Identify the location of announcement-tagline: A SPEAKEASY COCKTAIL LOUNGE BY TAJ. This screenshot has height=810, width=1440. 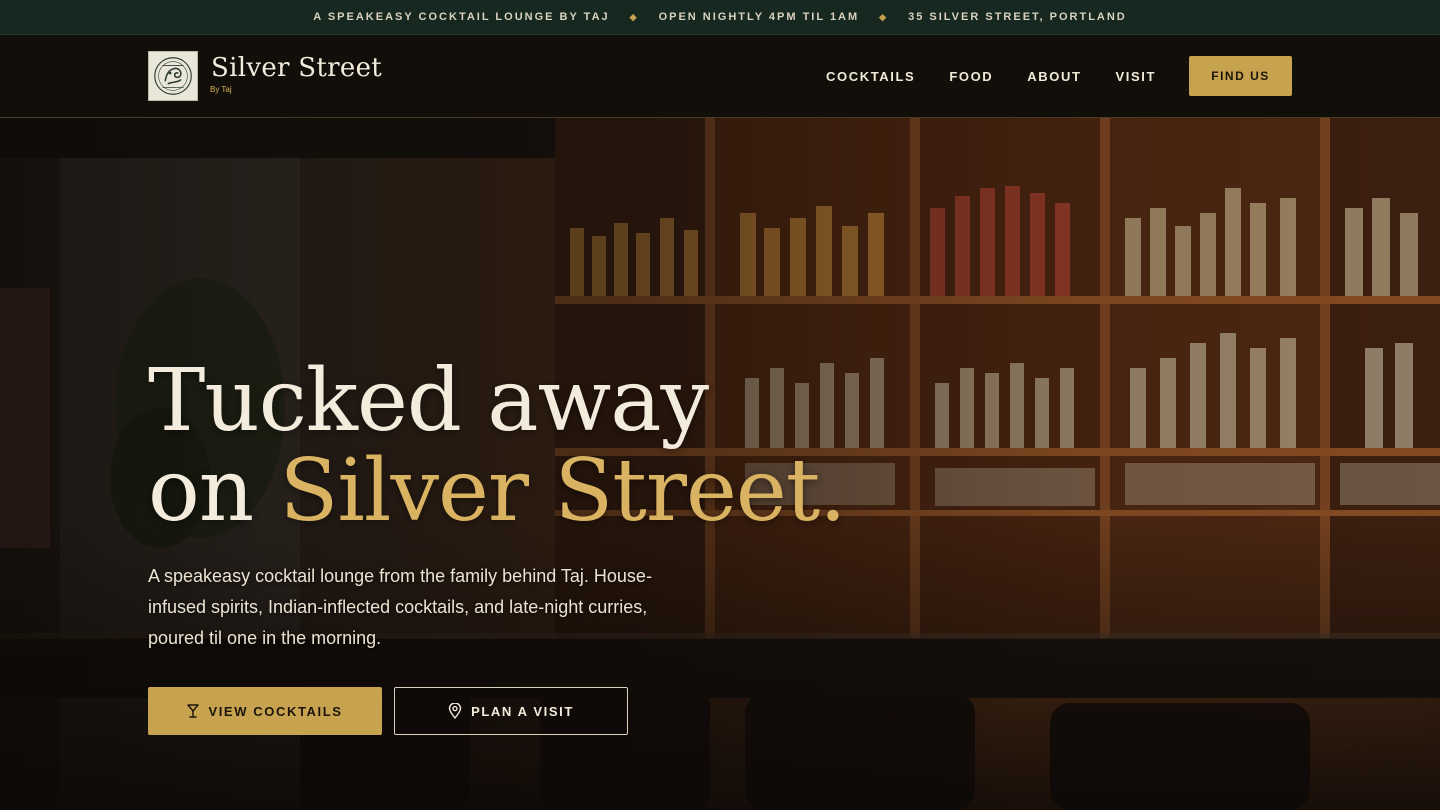
(461, 17).